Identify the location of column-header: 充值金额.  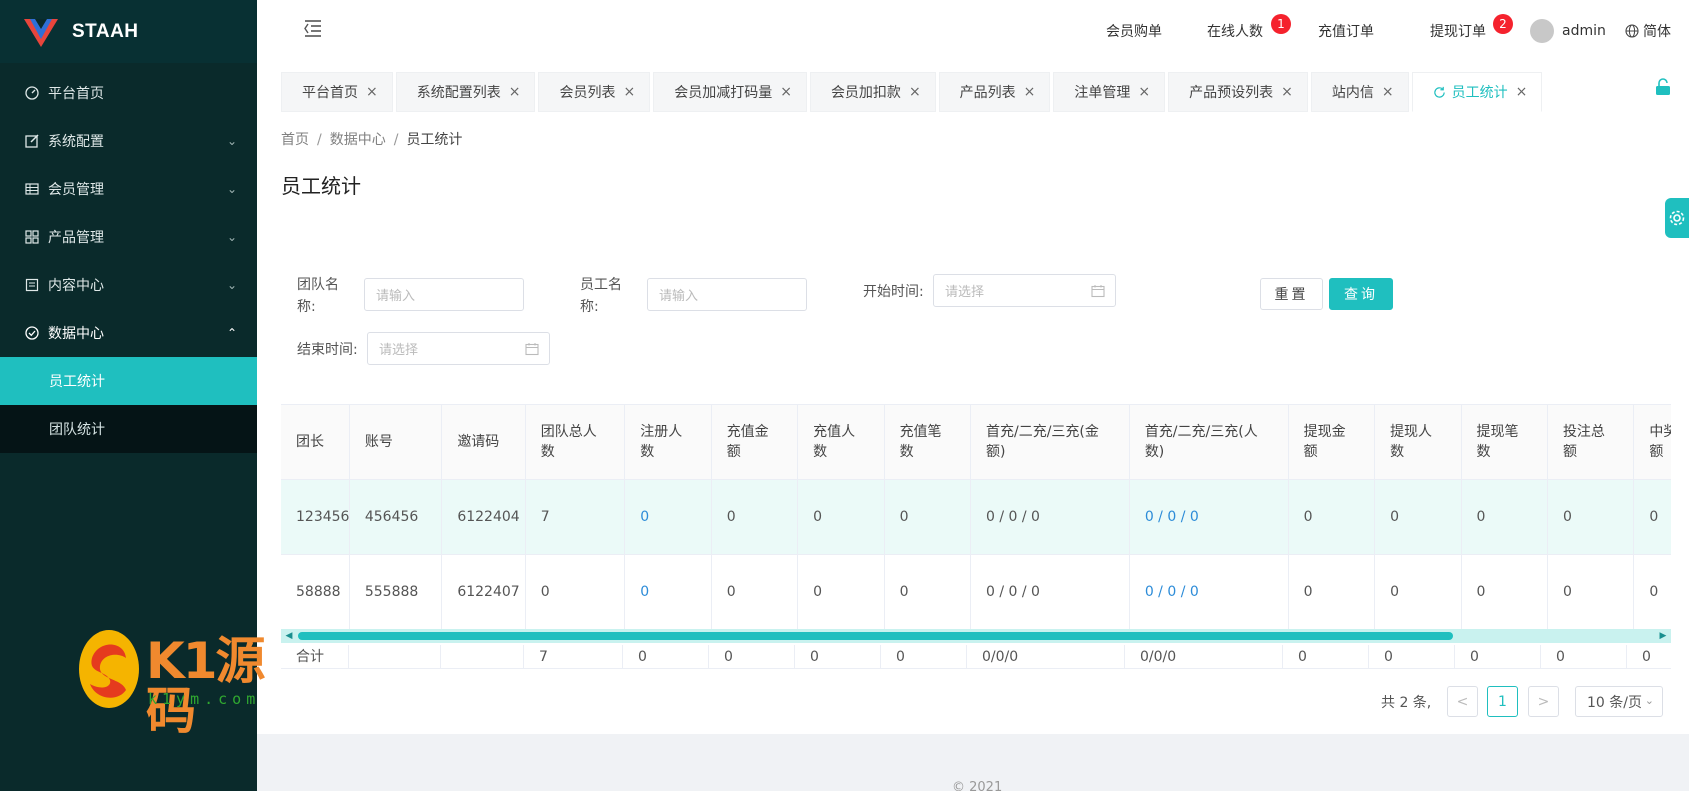
(755, 442).